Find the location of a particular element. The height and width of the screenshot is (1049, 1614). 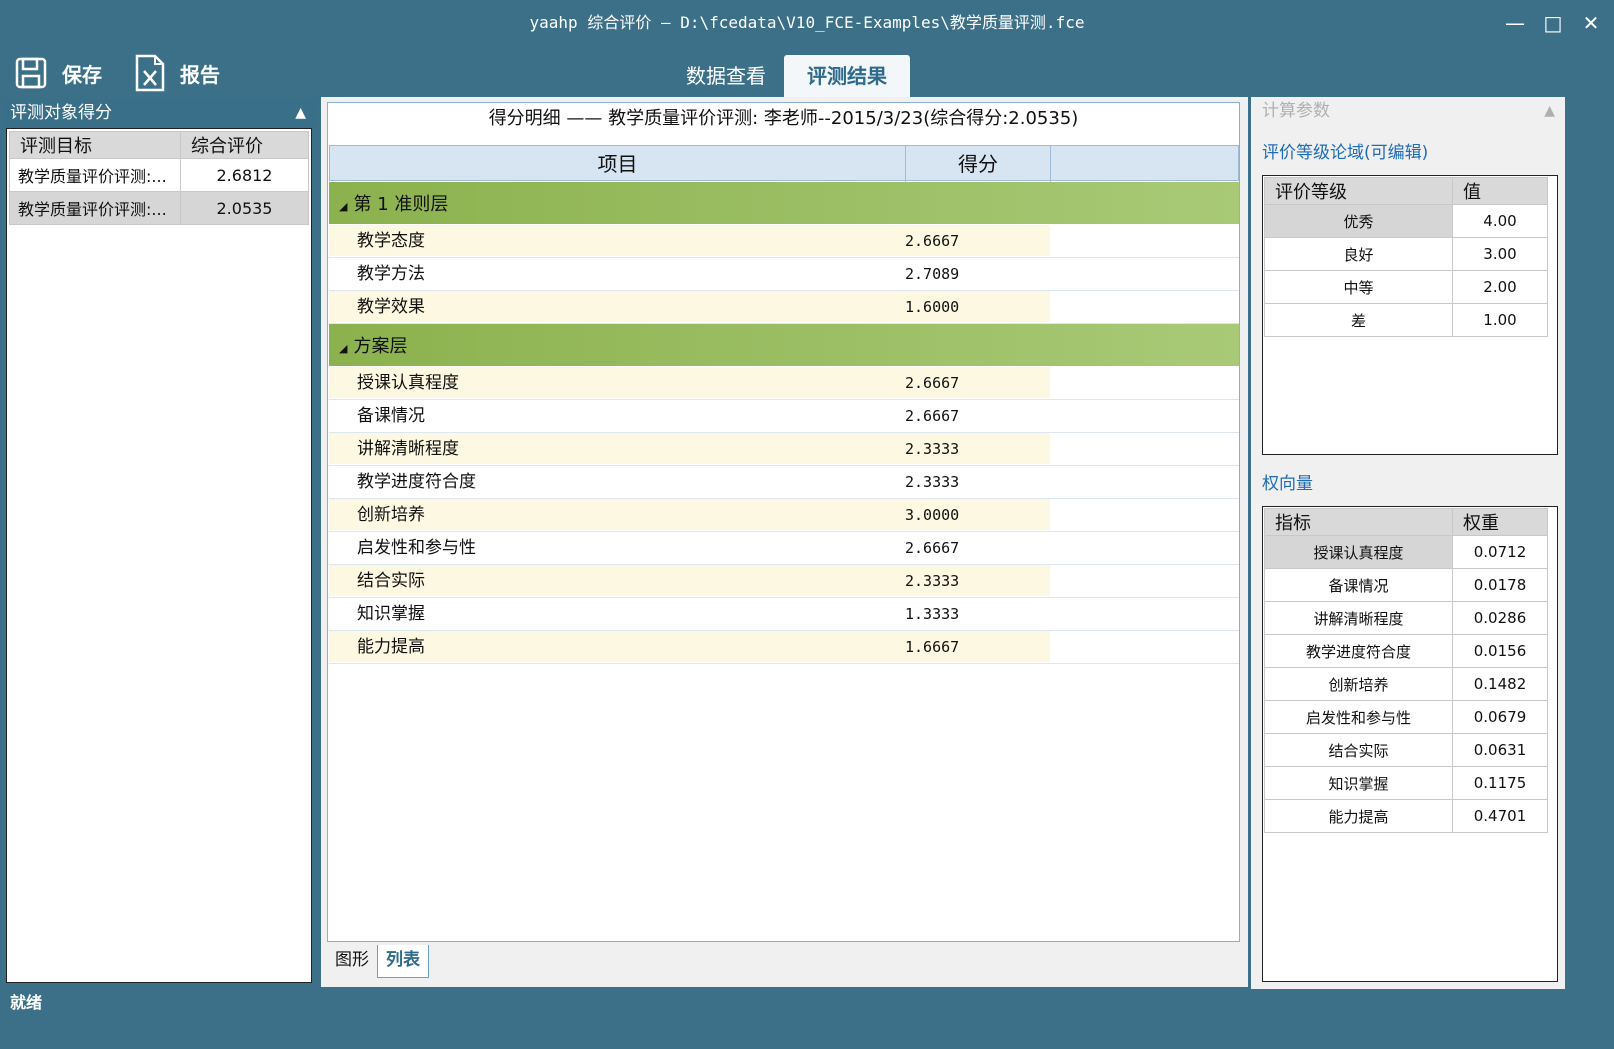

col-header-target: 评测目标 is located at coordinates (95, 145).